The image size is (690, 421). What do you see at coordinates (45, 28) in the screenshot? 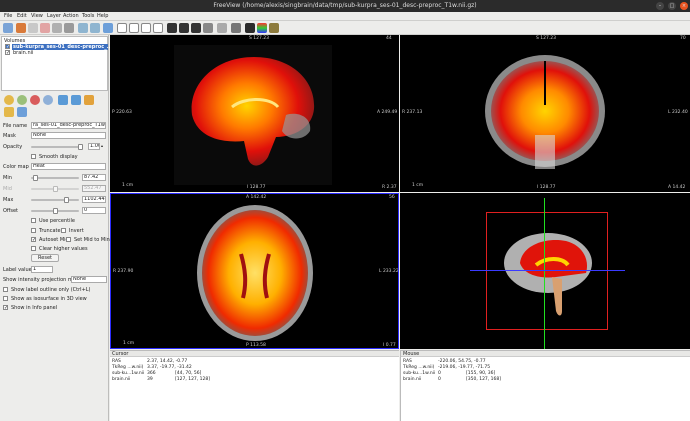
I see `roi-edit-icon` at bounding box center [45, 28].